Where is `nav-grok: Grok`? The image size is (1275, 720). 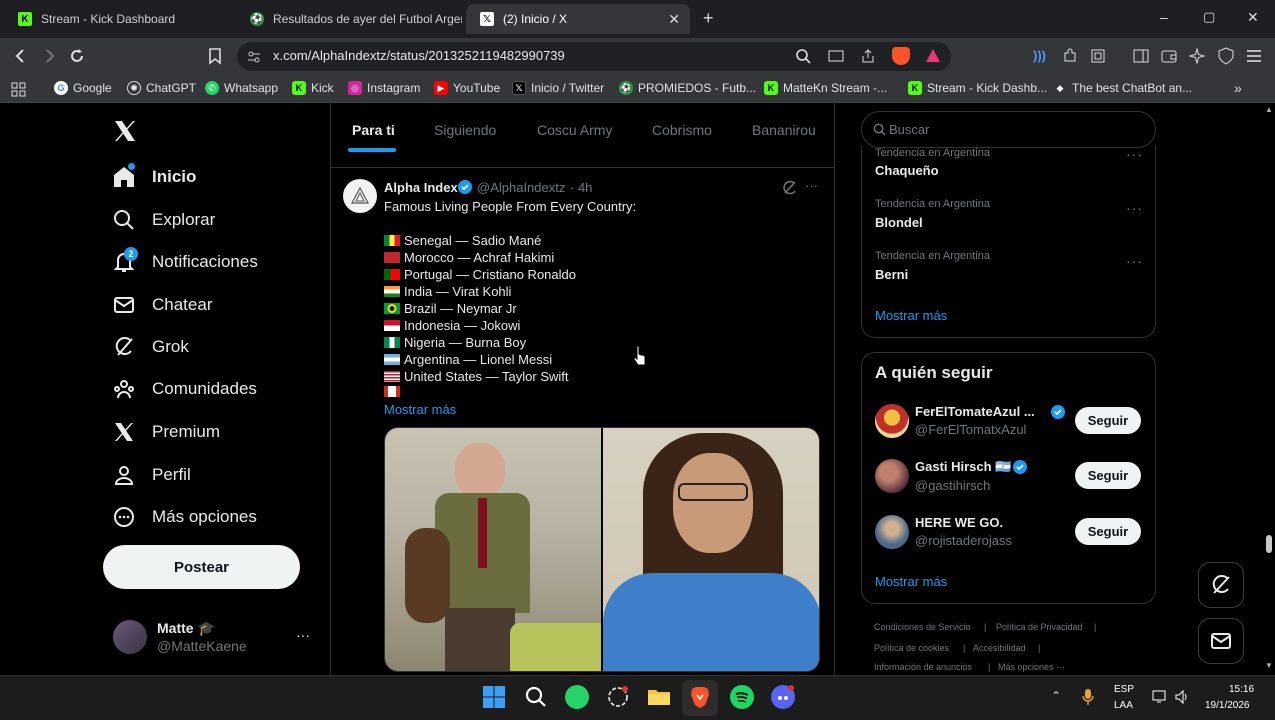
nav-grok: Grok is located at coordinates (150, 347).